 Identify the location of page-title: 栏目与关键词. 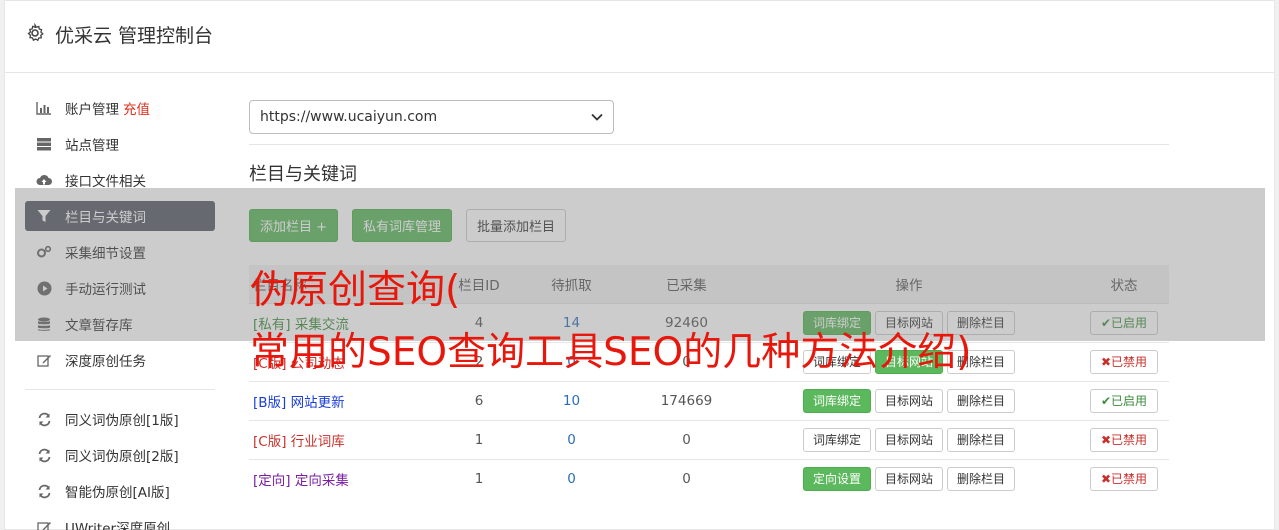
(303, 174).